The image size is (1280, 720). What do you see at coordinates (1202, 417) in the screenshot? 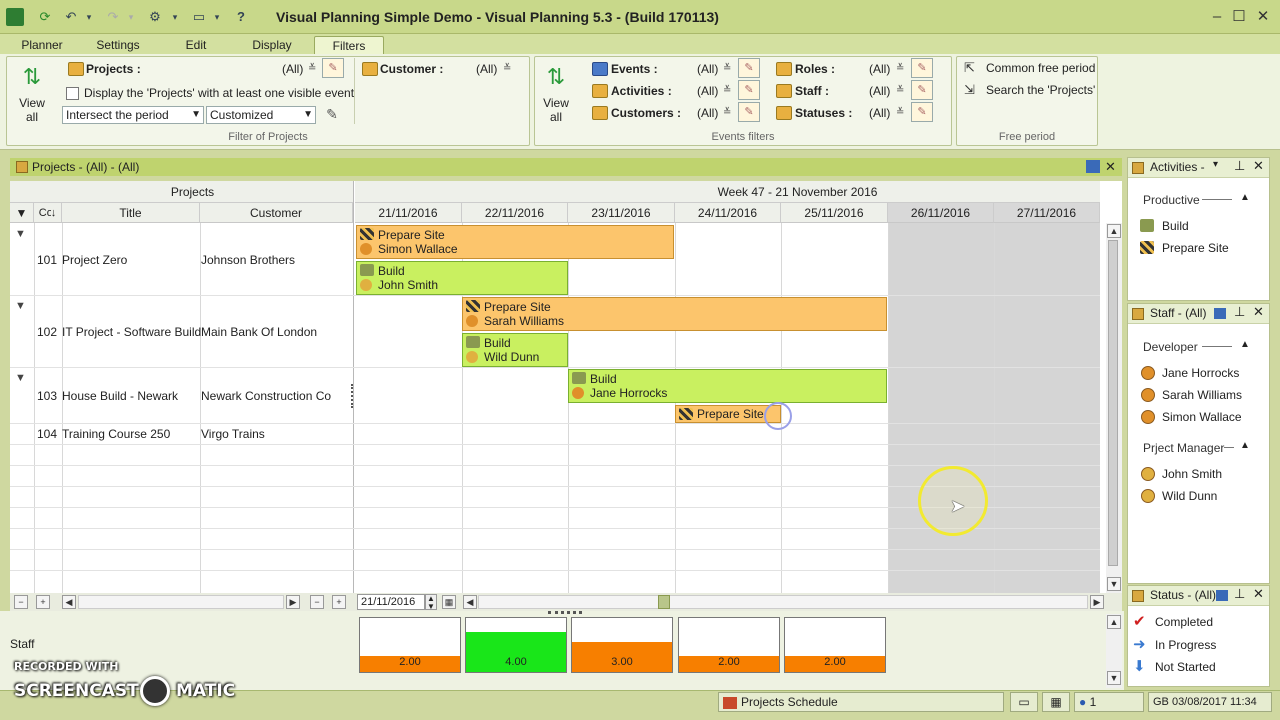
I see `staff-item: Simon Wallace` at bounding box center [1202, 417].